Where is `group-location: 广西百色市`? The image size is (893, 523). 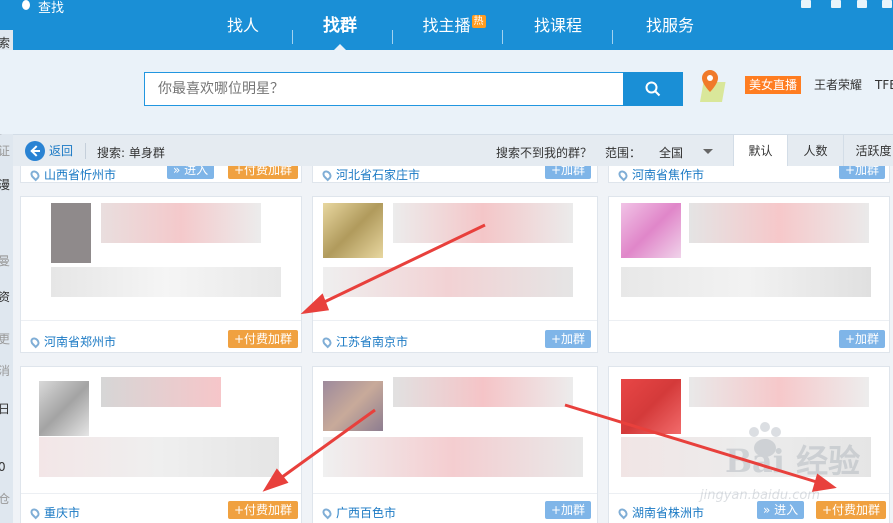
group-location: 广西百色市 is located at coordinates (358, 512).